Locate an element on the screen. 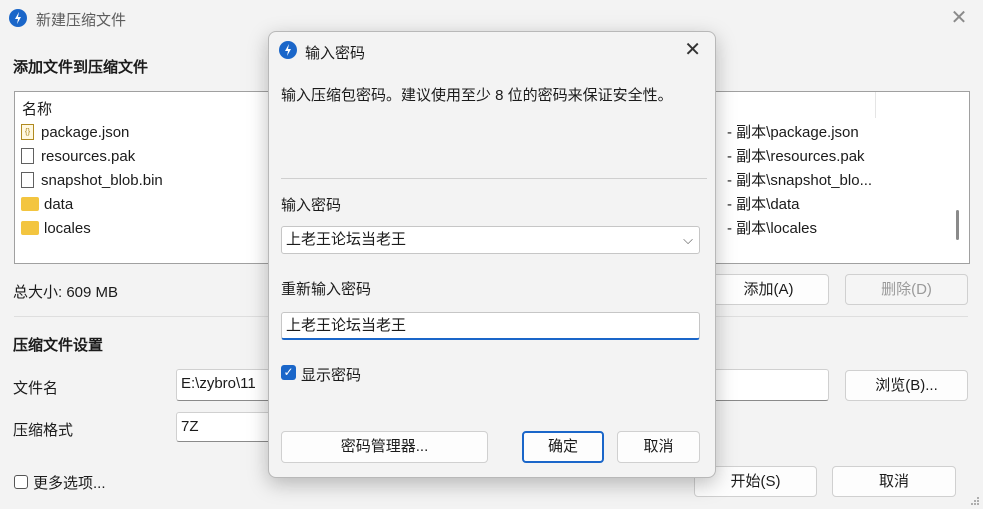 The height and width of the screenshot is (509, 983). file-name: snapshot_blob.bin is located at coordinates (102, 180).